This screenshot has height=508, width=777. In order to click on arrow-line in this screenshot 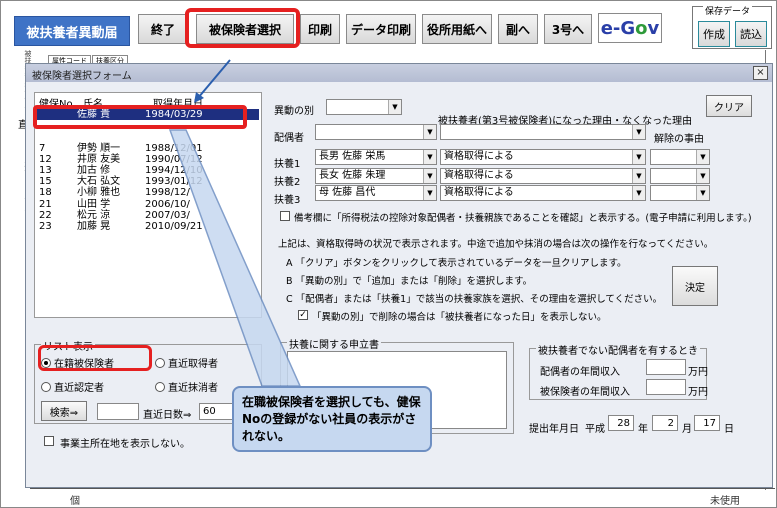, I will do `click(214, 79)`.